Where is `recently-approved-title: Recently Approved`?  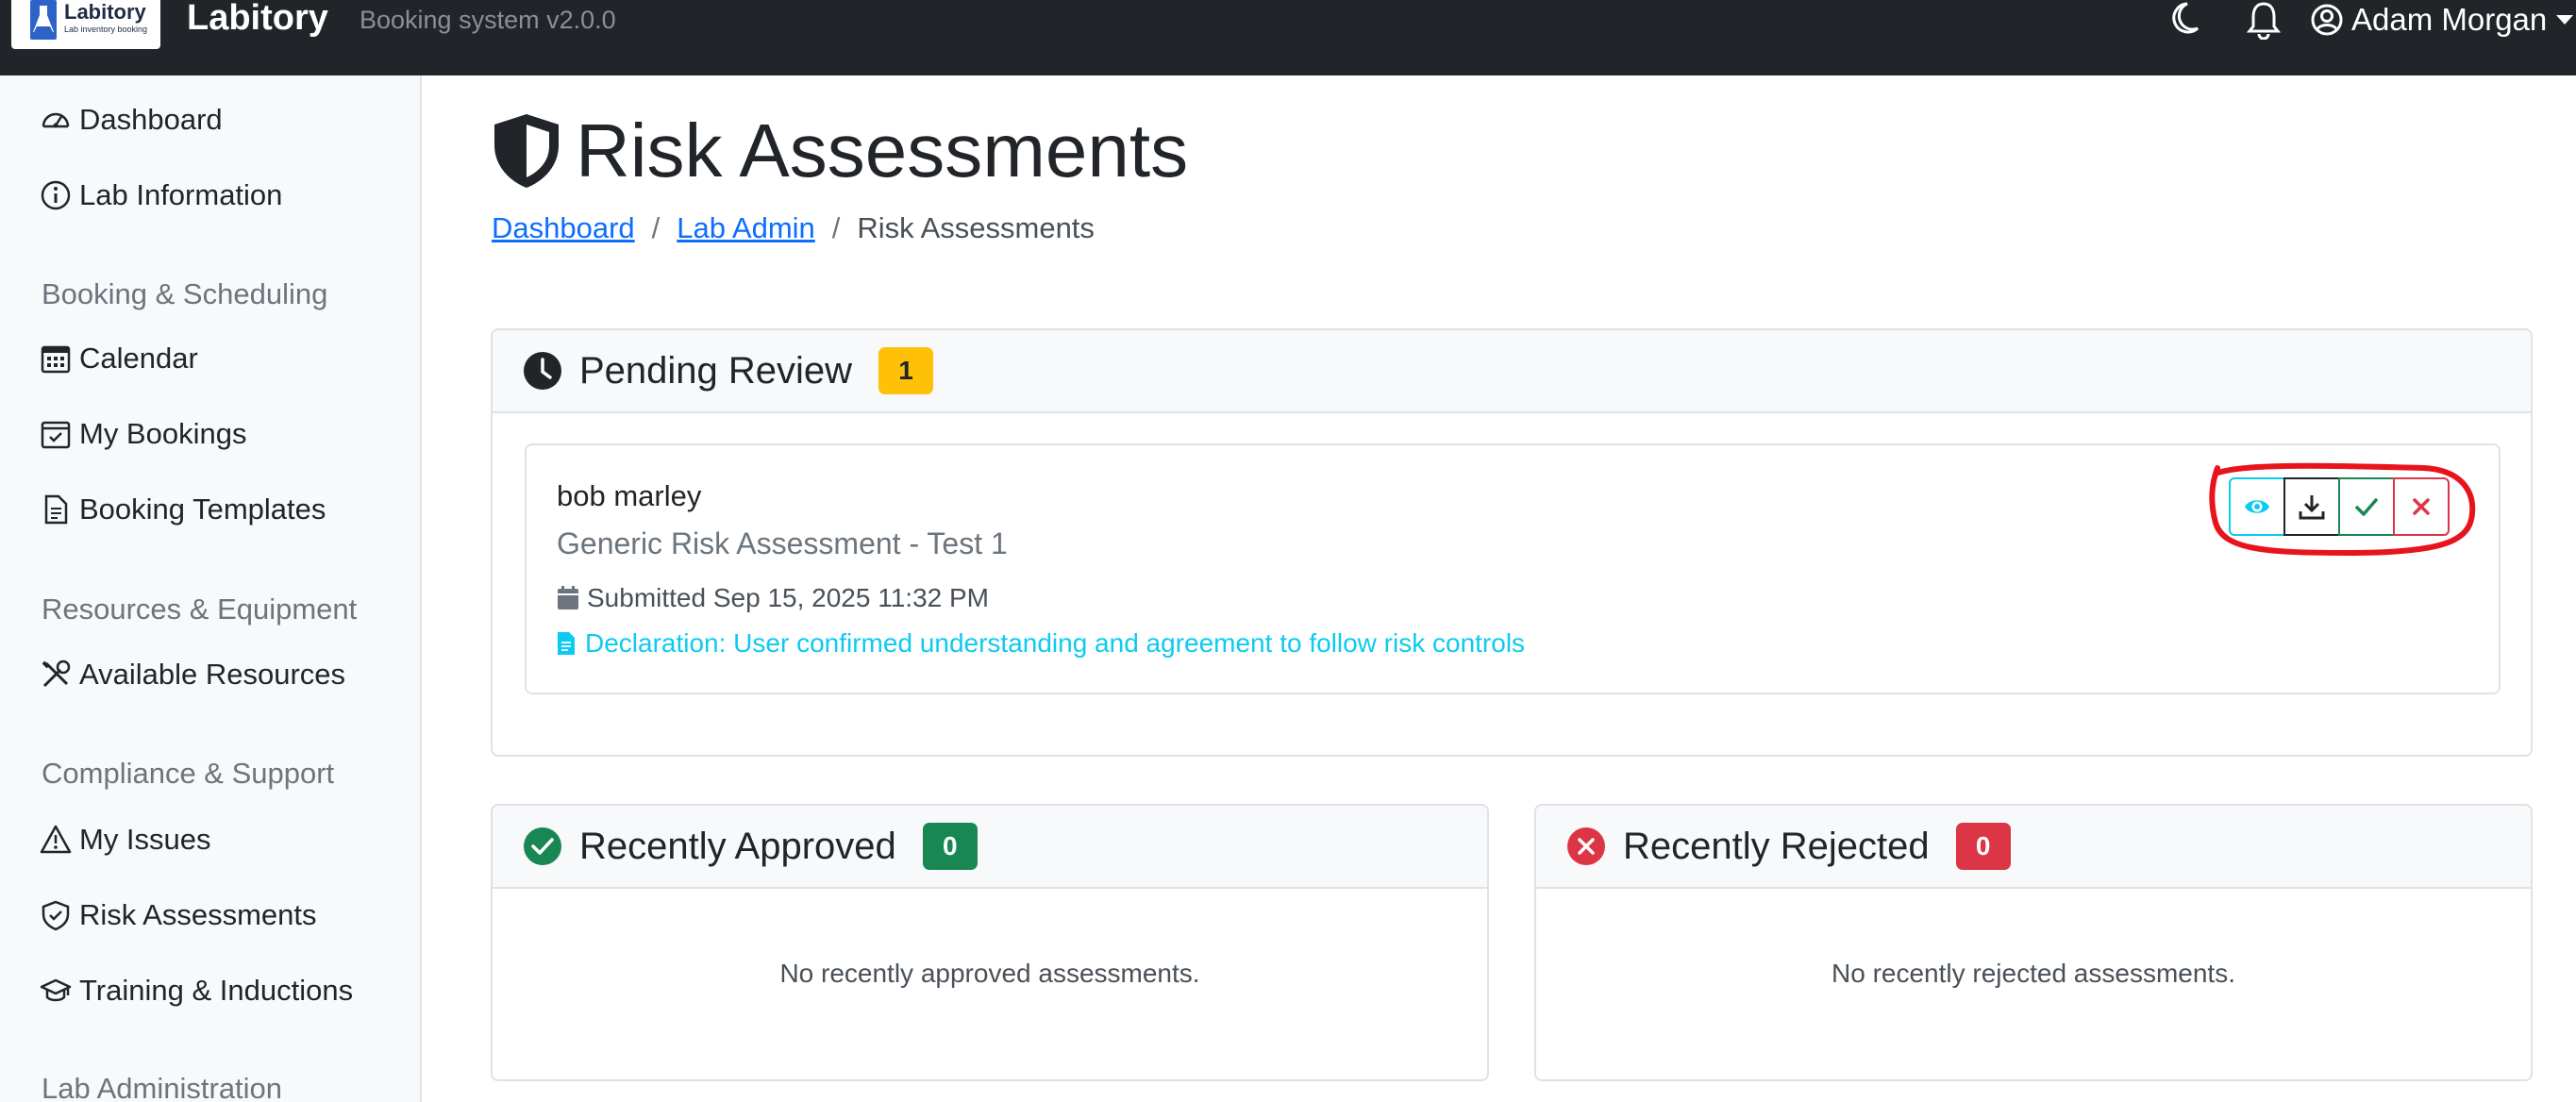 recently-approved-title: Recently Approved is located at coordinates (737, 846).